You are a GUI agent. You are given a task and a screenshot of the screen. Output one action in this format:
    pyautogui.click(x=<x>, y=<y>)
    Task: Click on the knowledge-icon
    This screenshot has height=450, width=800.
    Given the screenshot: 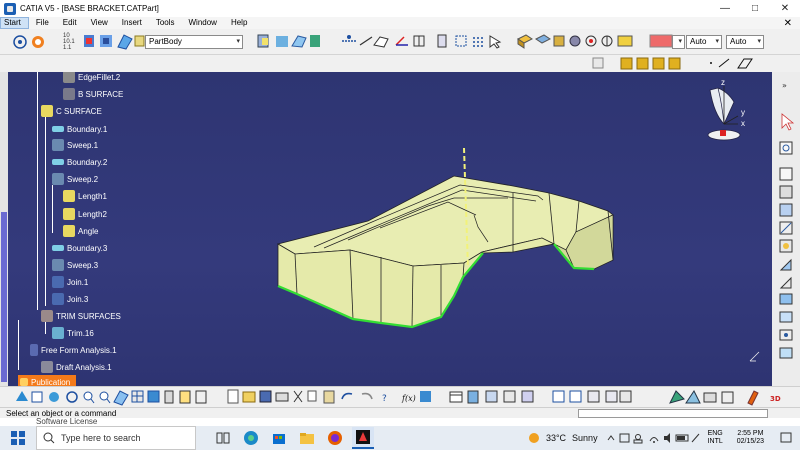 What is the action you would take?
    pyautogui.click(x=425, y=396)
    